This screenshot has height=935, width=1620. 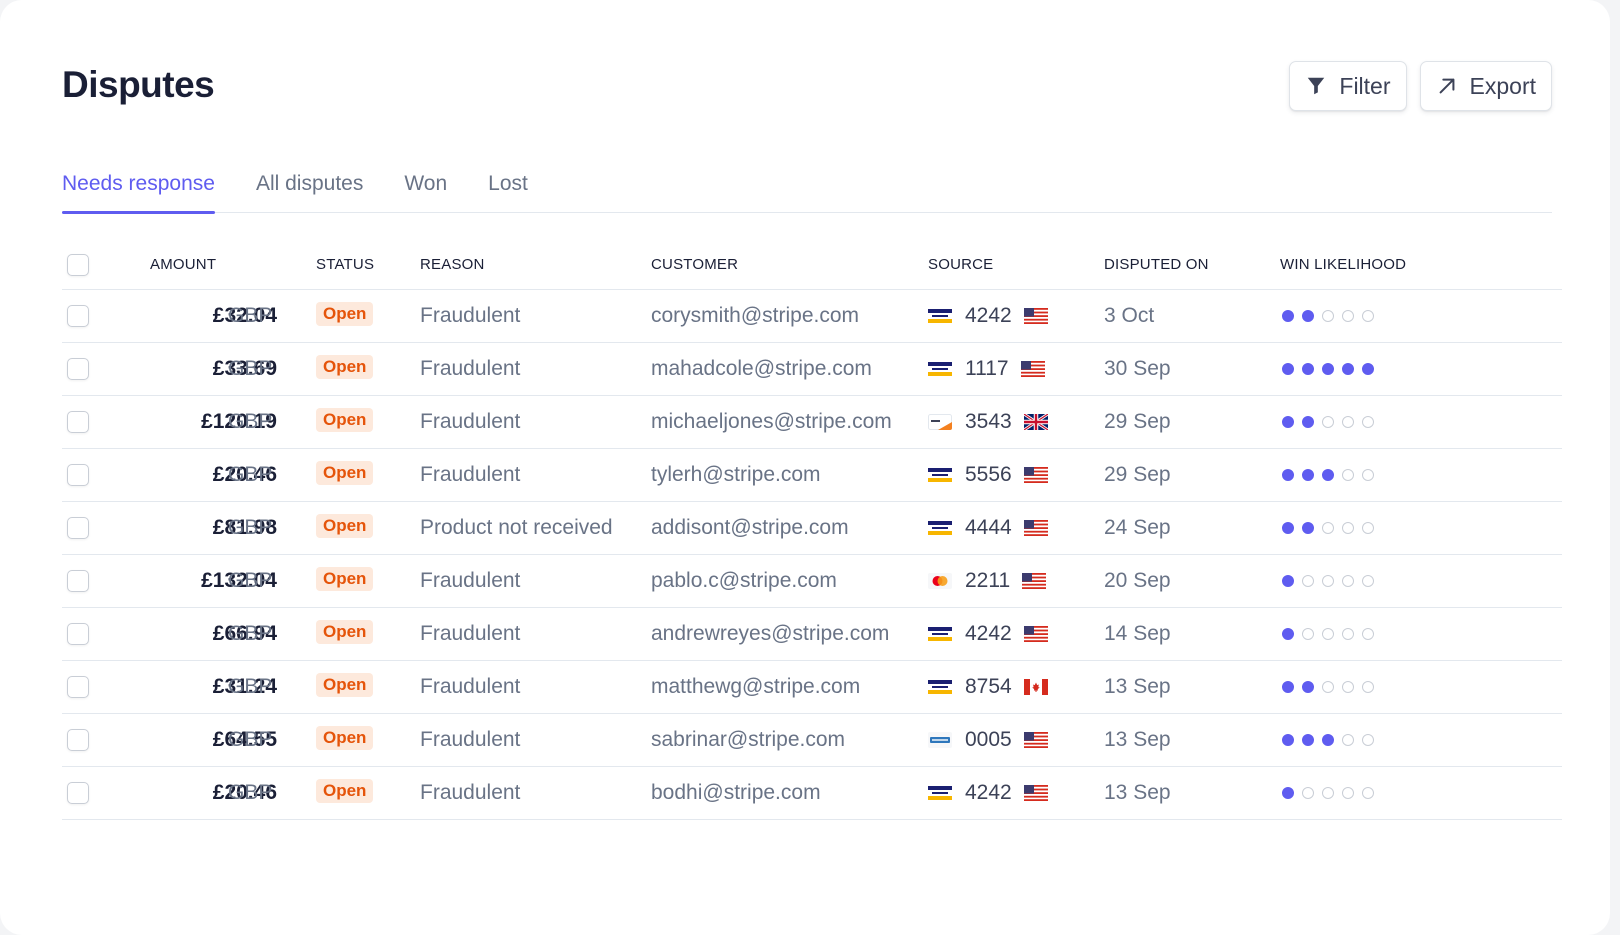 I want to click on card-last4: 0005, so click(x=988, y=739).